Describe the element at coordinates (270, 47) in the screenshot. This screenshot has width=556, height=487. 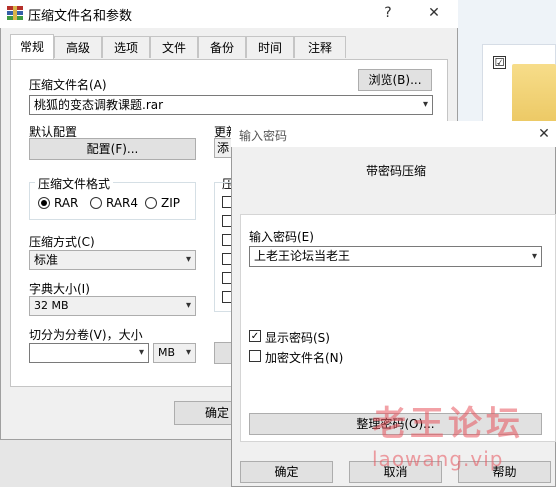
I see `tab-time: 时间` at that location.